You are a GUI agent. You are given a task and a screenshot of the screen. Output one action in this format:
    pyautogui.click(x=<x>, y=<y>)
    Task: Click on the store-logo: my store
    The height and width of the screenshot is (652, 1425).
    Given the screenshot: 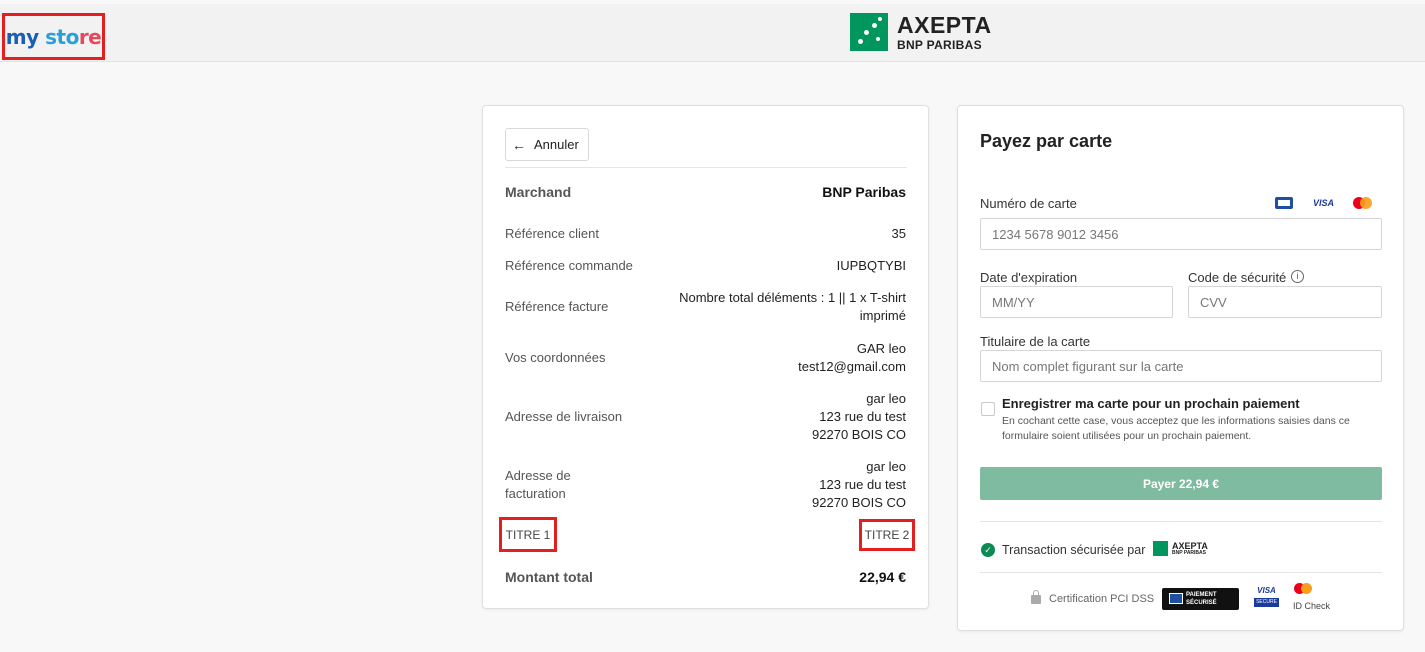 What is the action you would take?
    pyautogui.click(x=53, y=36)
    